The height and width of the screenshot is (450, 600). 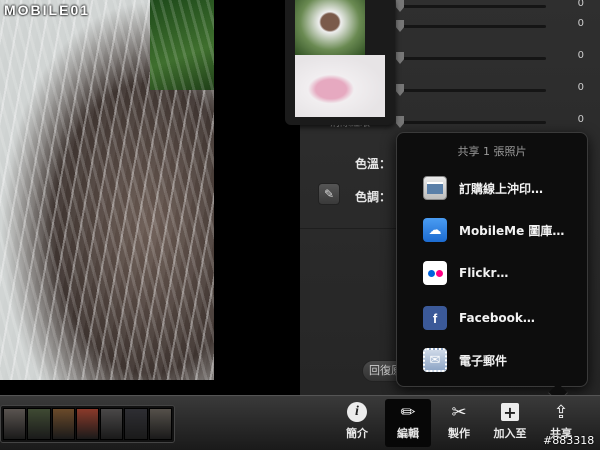 I want to click on cloud-icon: ☁, so click(x=435, y=230).